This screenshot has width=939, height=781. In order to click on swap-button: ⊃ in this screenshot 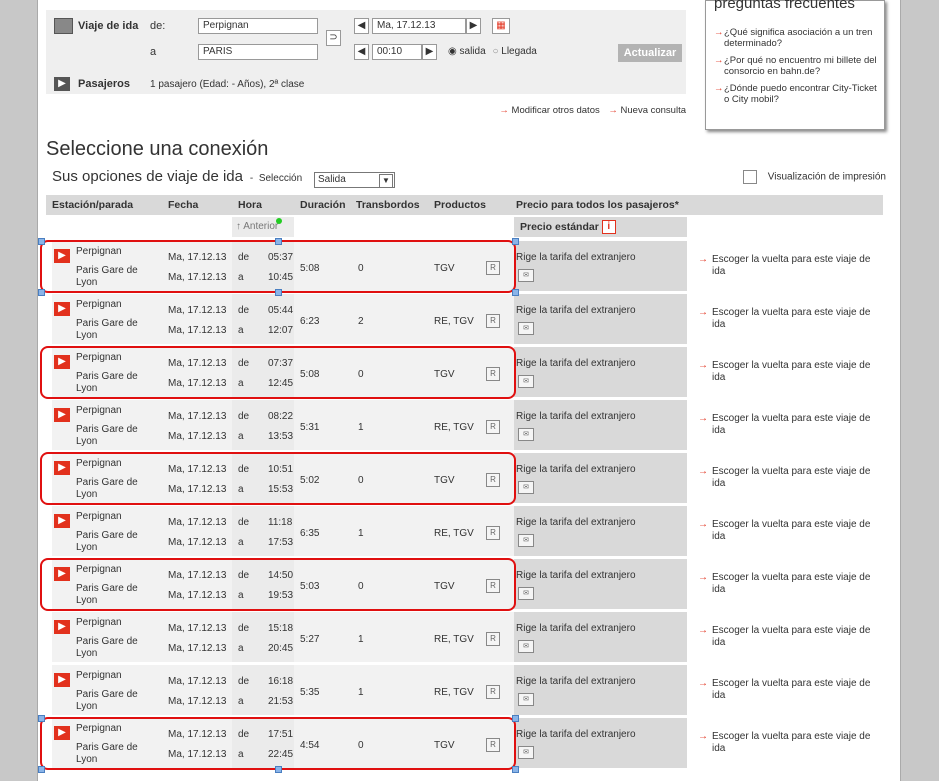, I will do `click(333, 38)`.